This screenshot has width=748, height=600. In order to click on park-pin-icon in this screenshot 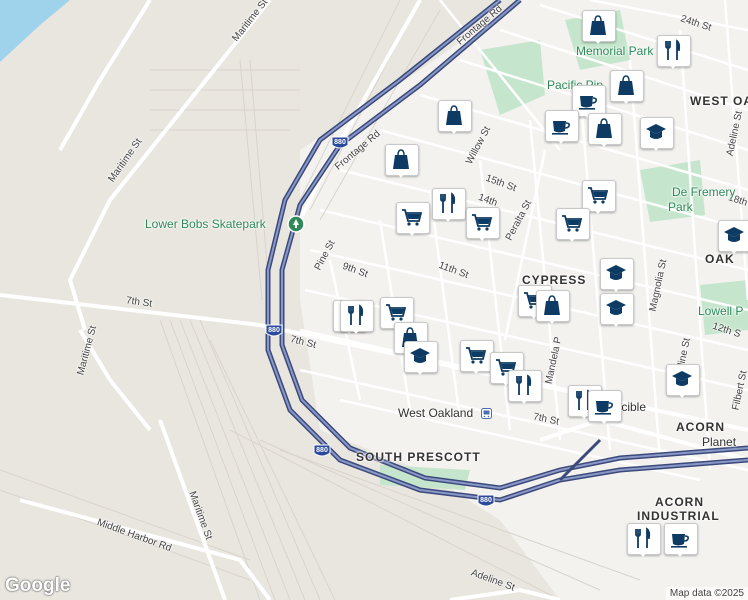, I will do `click(296, 224)`.